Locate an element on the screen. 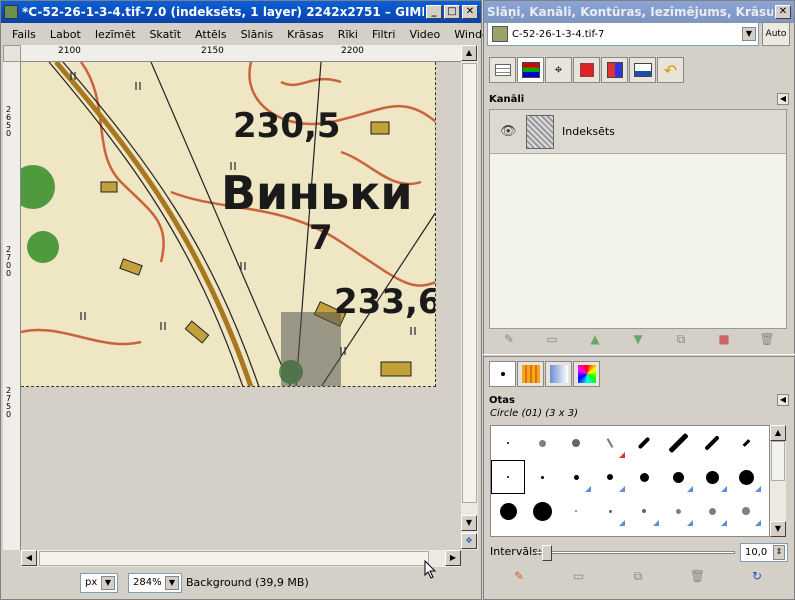 This screenshot has width=795, height=600. menu-edit: Labot is located at coordinates (65, 34).